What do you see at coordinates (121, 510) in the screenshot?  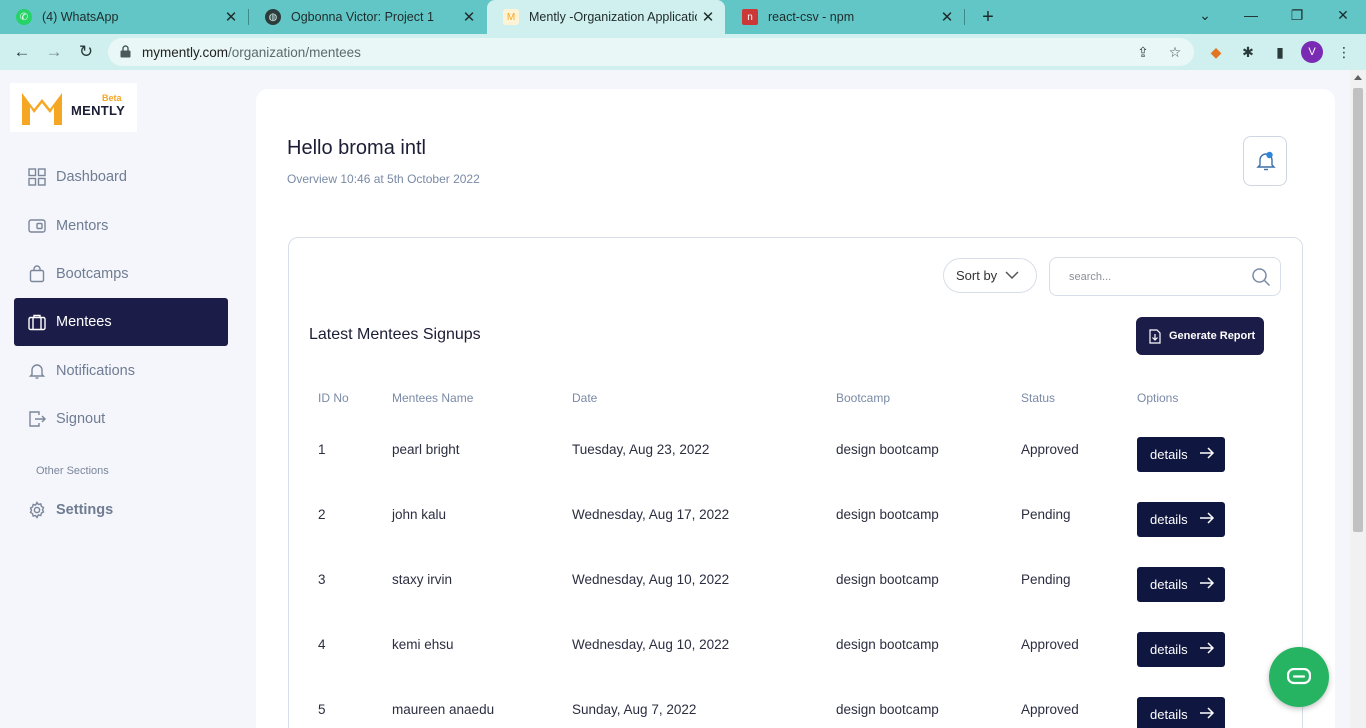 I see `sidebar-item-settings: Settings` at bounding box center [121, 510].